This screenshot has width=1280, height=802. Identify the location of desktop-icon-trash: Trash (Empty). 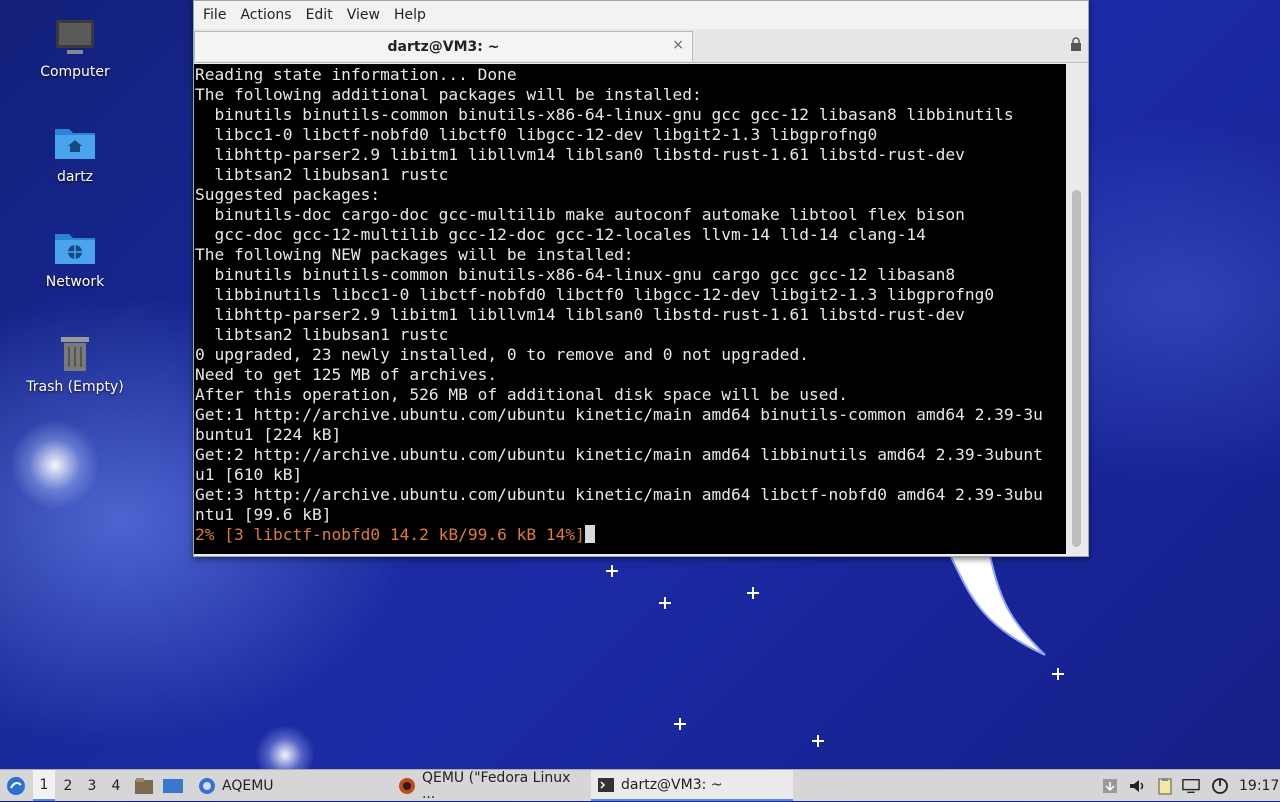
(75, 363).